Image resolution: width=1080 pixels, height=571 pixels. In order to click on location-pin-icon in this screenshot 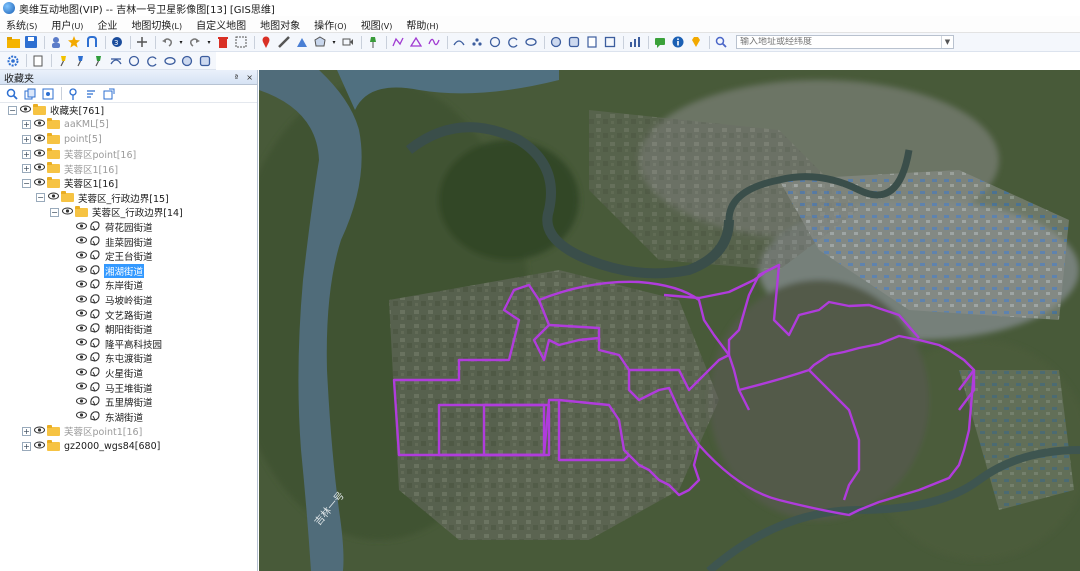, I will do `click(266, 42)`.